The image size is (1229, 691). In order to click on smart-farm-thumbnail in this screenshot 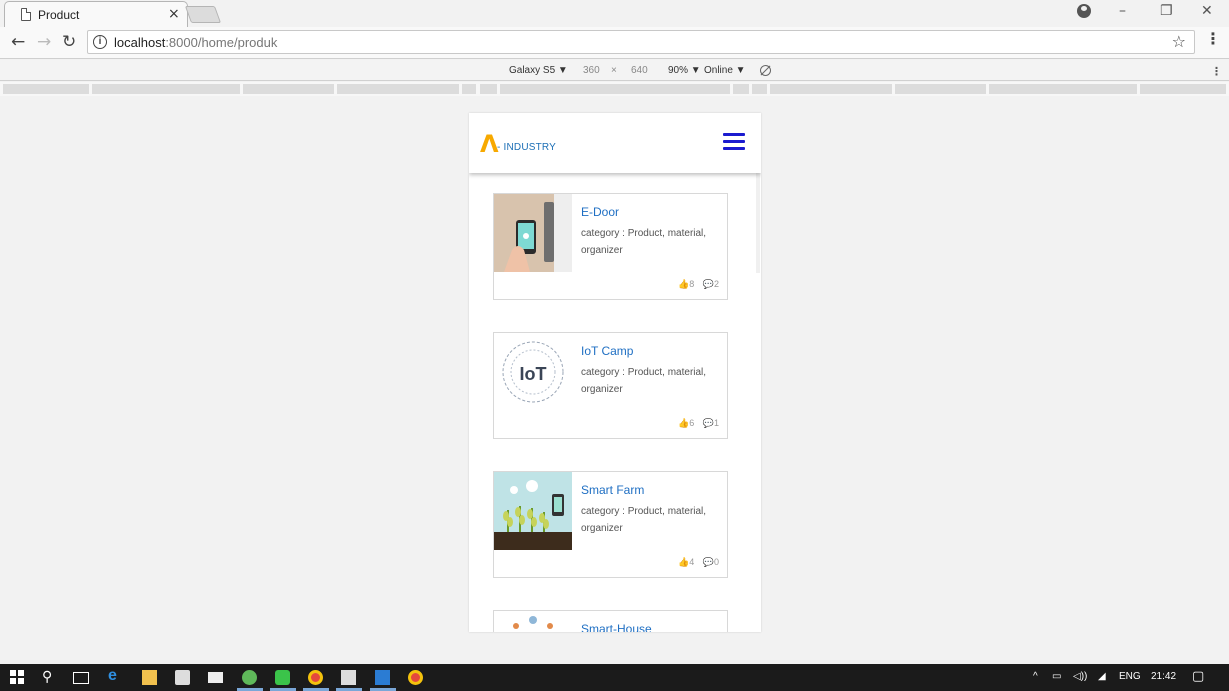, I will do `click(533, 511)`.